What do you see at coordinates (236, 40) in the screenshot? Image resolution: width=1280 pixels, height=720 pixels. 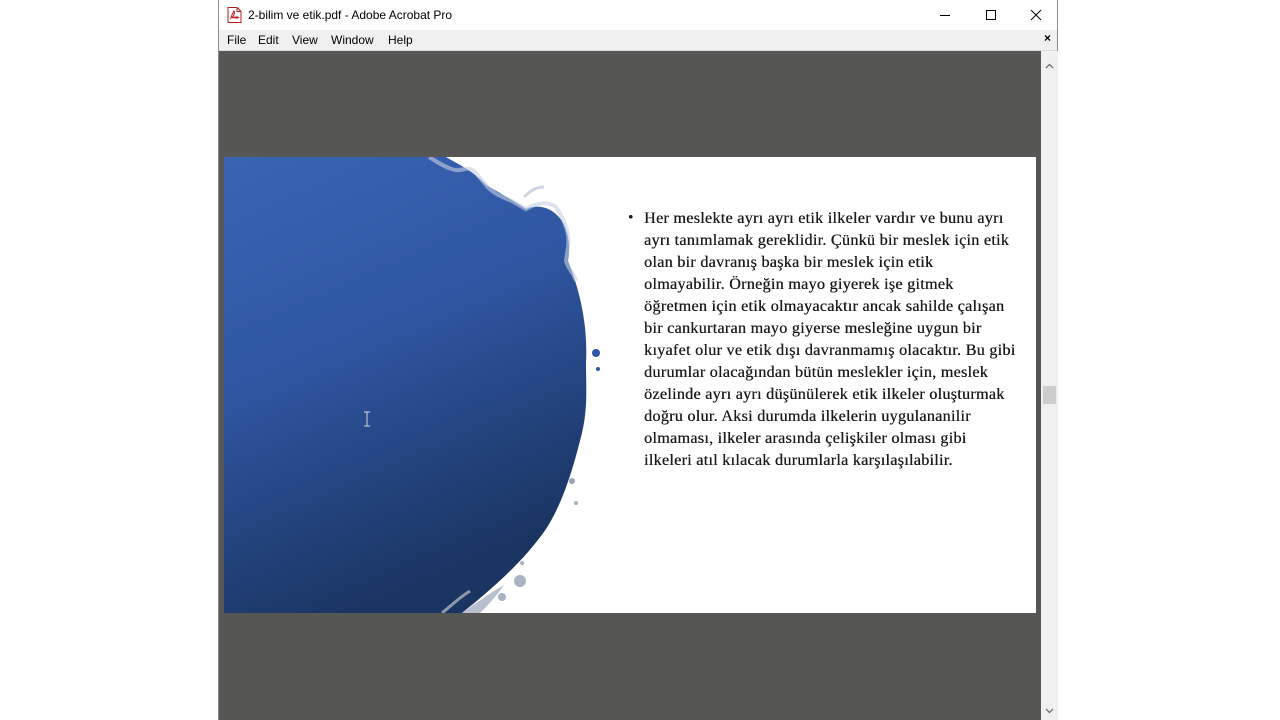 I see `menu-file: File` at bounding box center [236, 40].